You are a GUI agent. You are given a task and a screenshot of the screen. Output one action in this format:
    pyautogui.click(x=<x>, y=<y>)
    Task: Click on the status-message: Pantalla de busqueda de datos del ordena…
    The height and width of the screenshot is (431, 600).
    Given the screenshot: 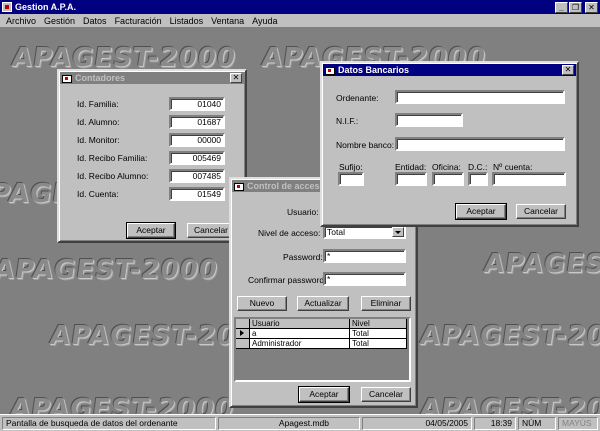 What is the action you would take?
    pyautogui.click(x=109, y=423)
    